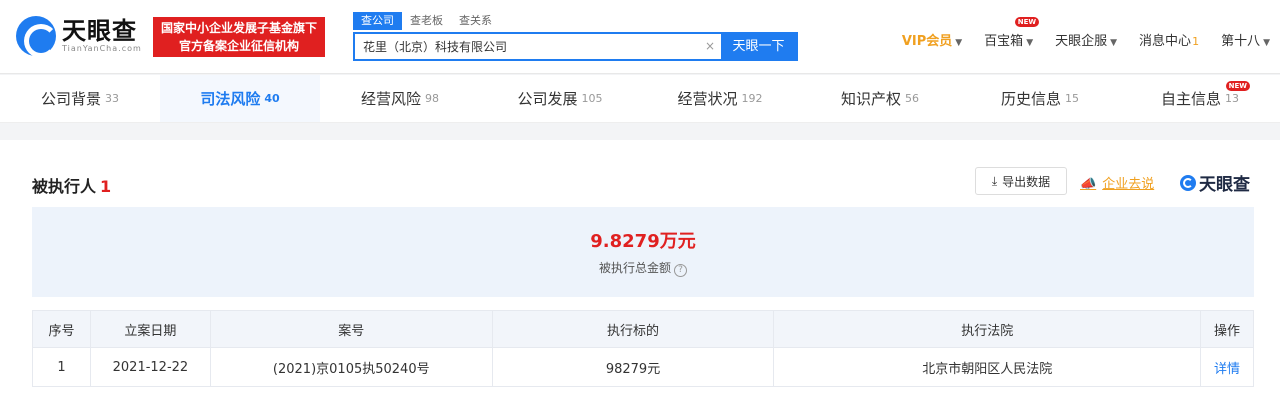  What do you see at coordinates (643, 241) in the screenshot?
I see `total-amount: 9.8279万元` at bounding box center [643, 241].